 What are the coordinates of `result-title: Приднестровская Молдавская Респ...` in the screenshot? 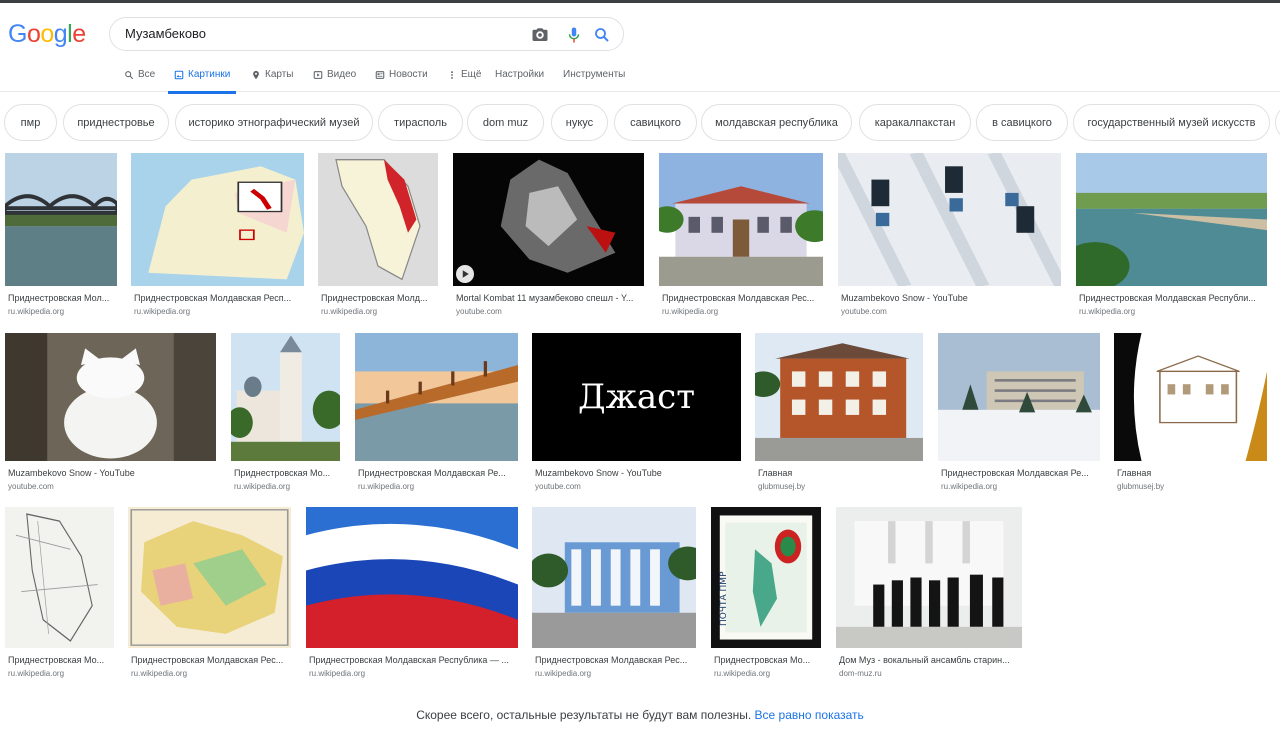 It's located at (219, 298).